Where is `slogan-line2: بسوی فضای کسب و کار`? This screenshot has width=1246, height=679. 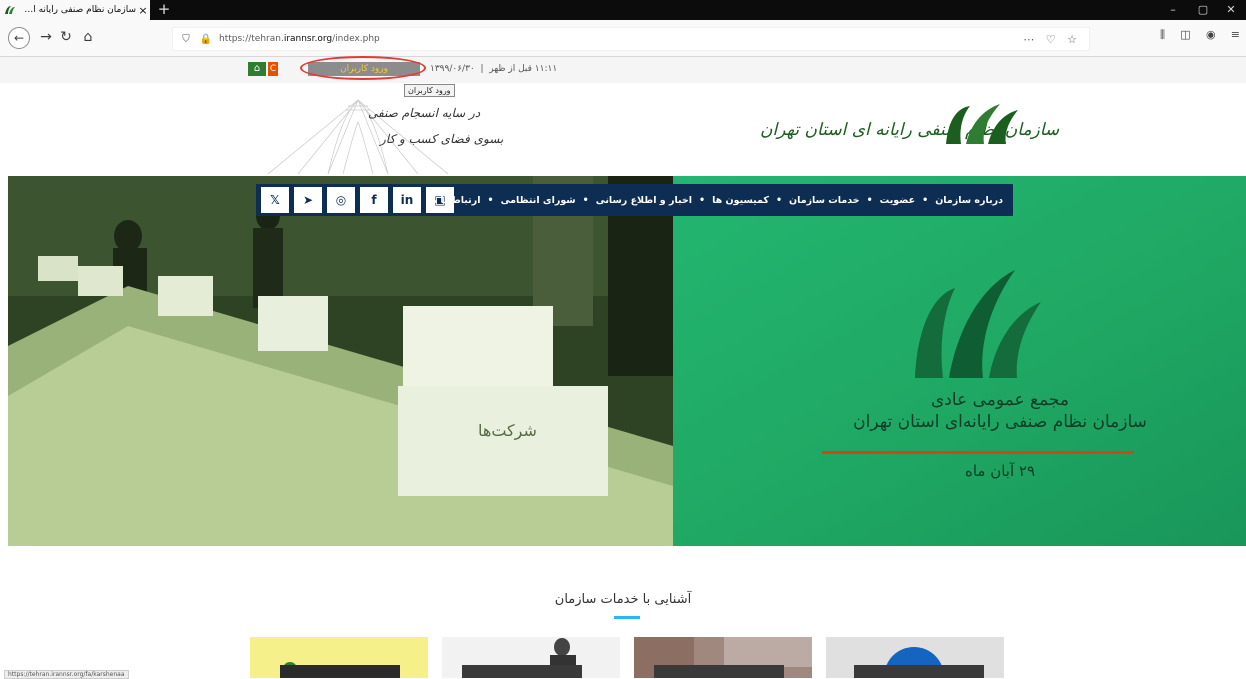 slogan-line2: بسوی فضای کسب و کار is located at coordinates (442, 139).